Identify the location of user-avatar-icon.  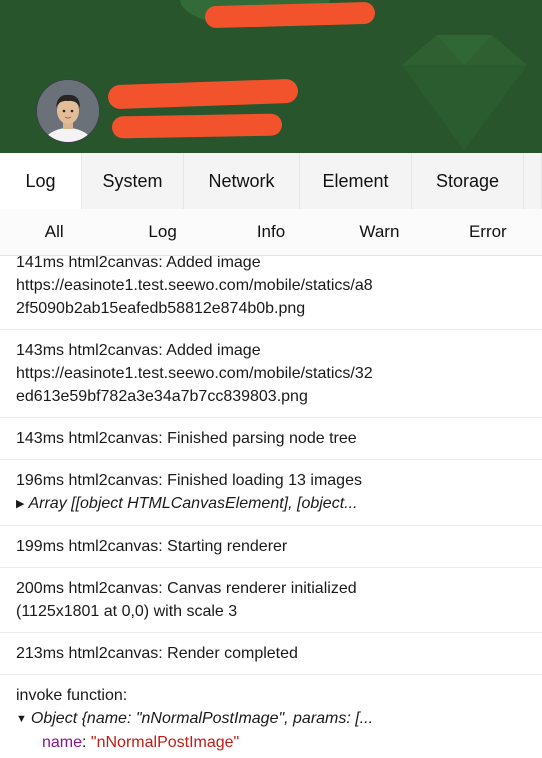
(68, 111).